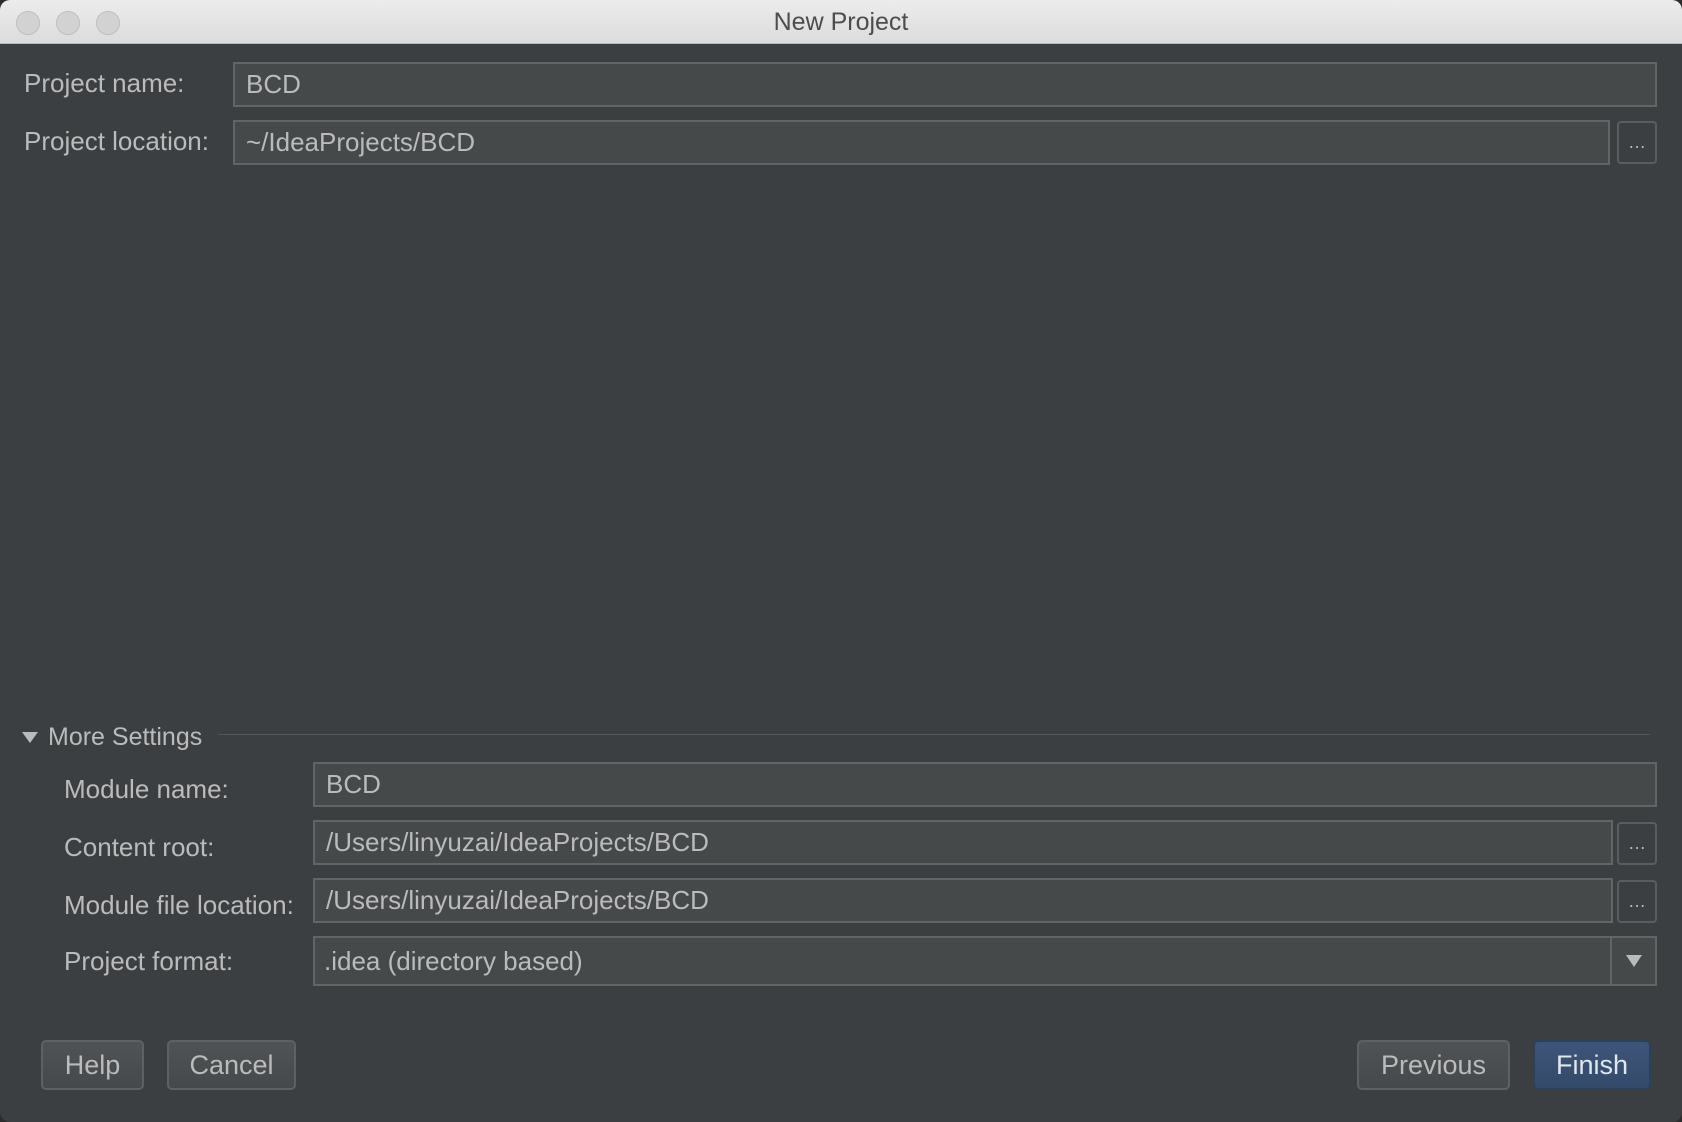 The height and width of the screenshot is (1122, 1682). What do you see at coordinates (1592, 1065) in the screenshot?
I see `finish-button: Finish` at bounding box center [1592, 1065].